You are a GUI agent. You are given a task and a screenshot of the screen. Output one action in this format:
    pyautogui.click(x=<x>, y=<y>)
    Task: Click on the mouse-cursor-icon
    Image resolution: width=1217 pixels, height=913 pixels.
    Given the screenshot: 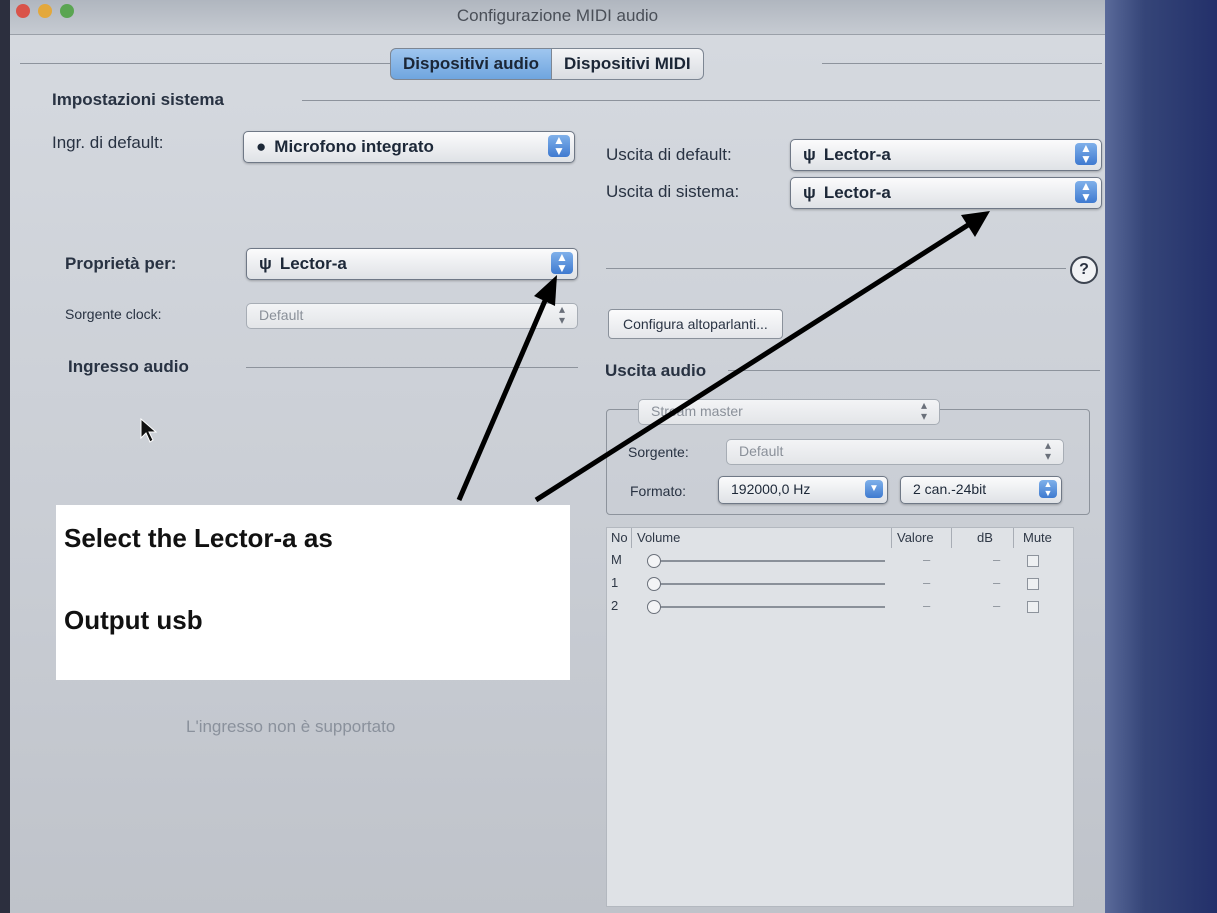 What is the action you would take?
    pyautogui.click(x=149, y=430)
    